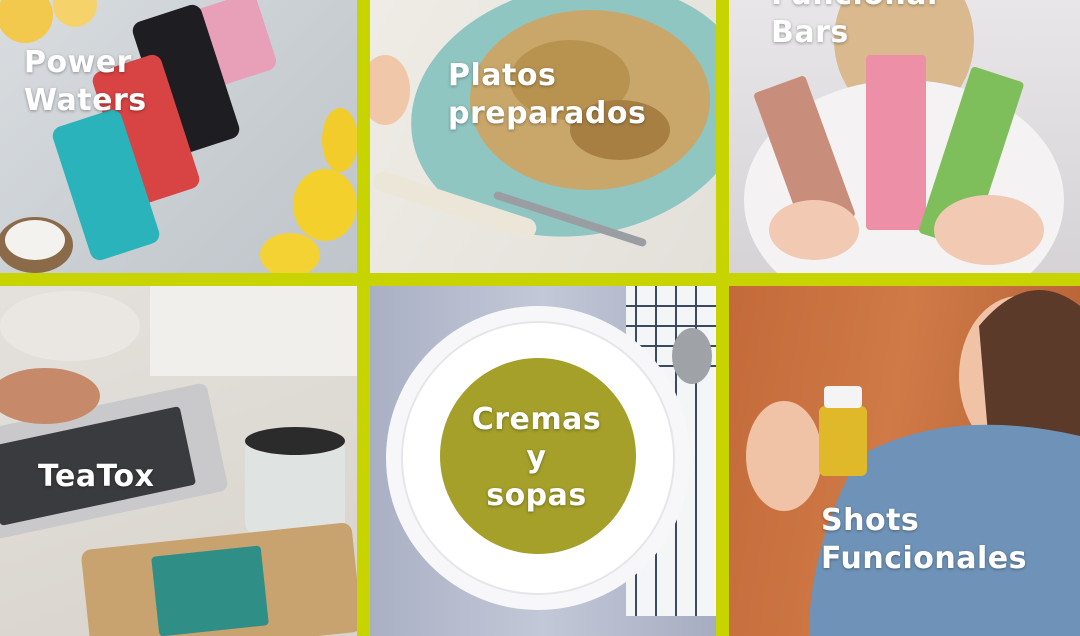  What do you see at coordinates (547, 95) in the screenshot?
I see `tile-label-platos-preparados: Platos preparados` at bounding box center [547, 95].